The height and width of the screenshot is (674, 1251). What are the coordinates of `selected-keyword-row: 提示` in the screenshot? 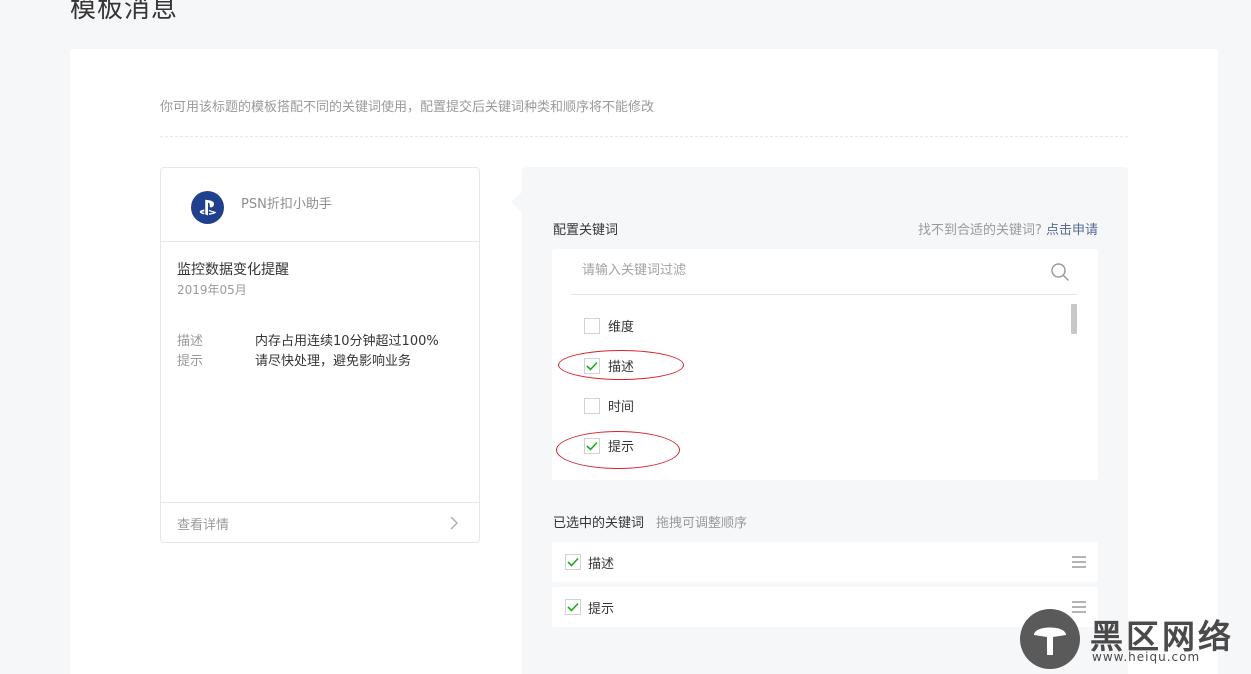 It's located at (825, 607).